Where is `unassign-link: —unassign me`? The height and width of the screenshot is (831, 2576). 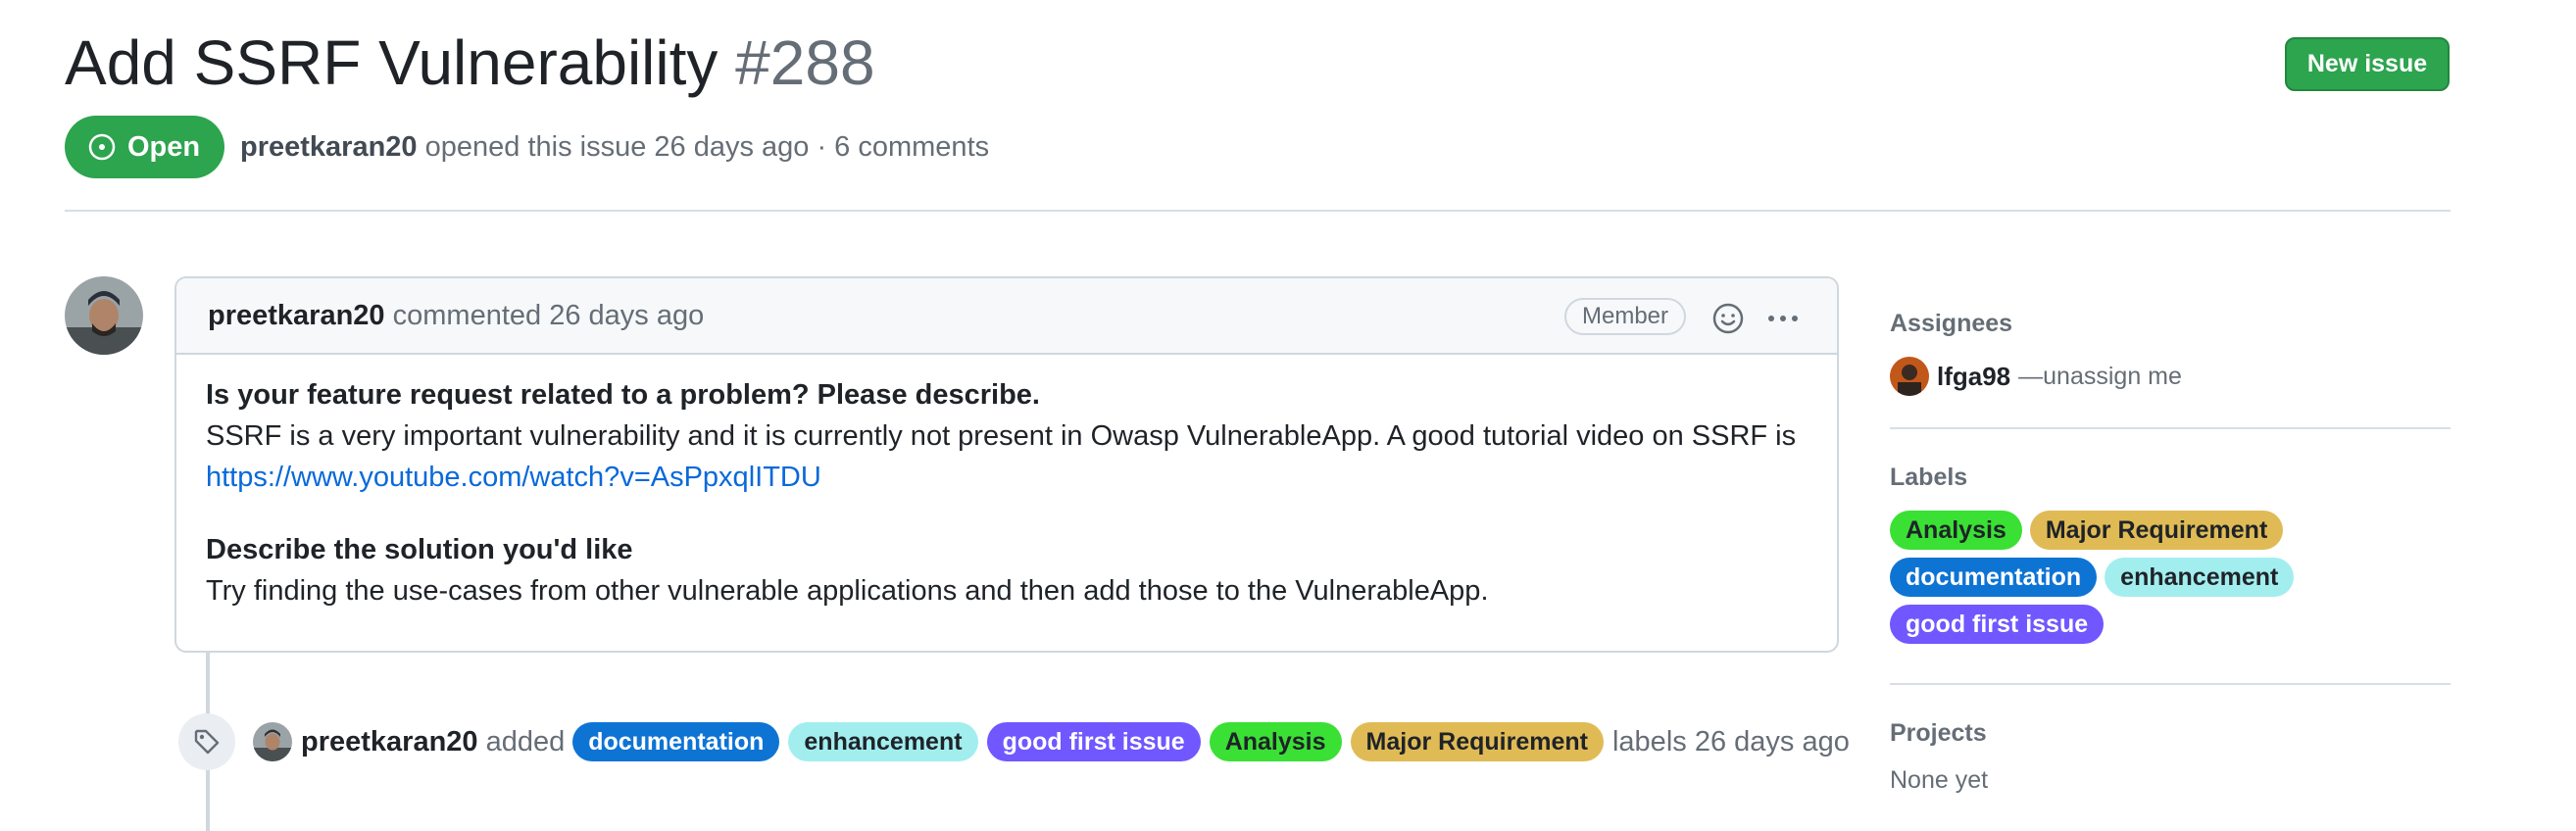
unassign-link: —unassign me is located at coordinates (2100, 377).